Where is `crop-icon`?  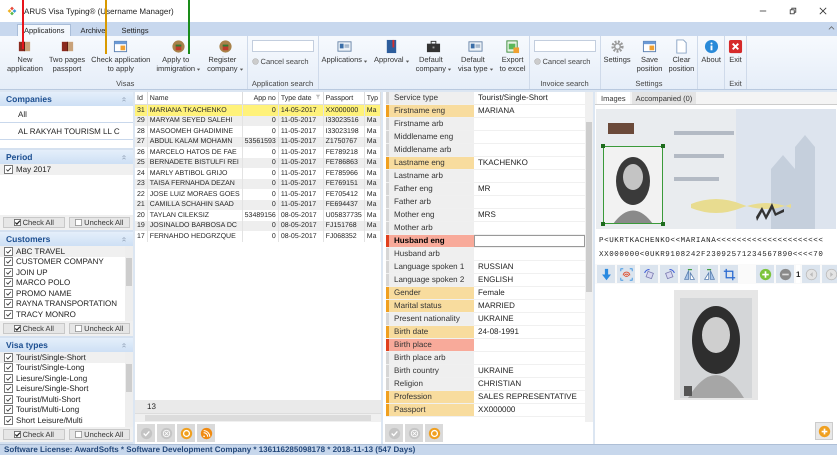
crop-icon is located at coordinates (729, 274).